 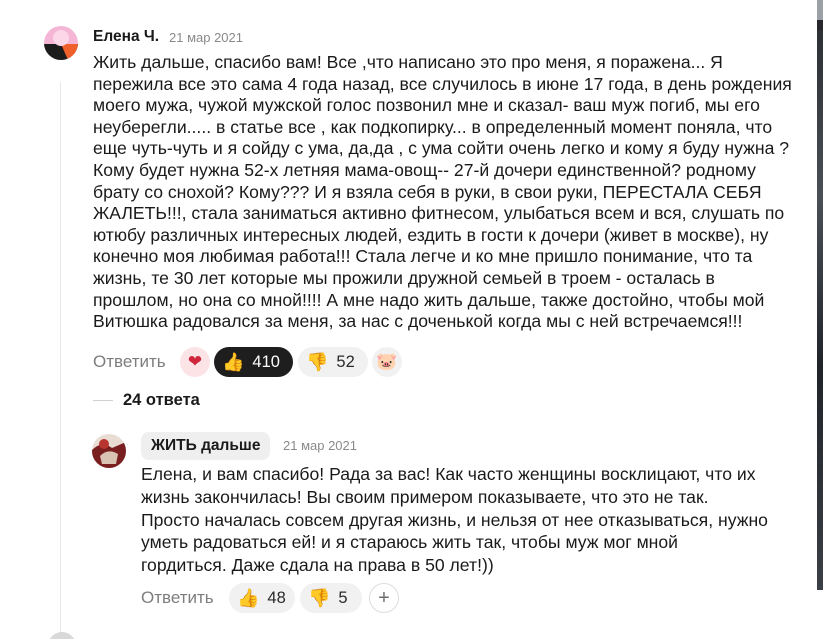 I want to click on like-count: 410, so click(x=266, y=361).